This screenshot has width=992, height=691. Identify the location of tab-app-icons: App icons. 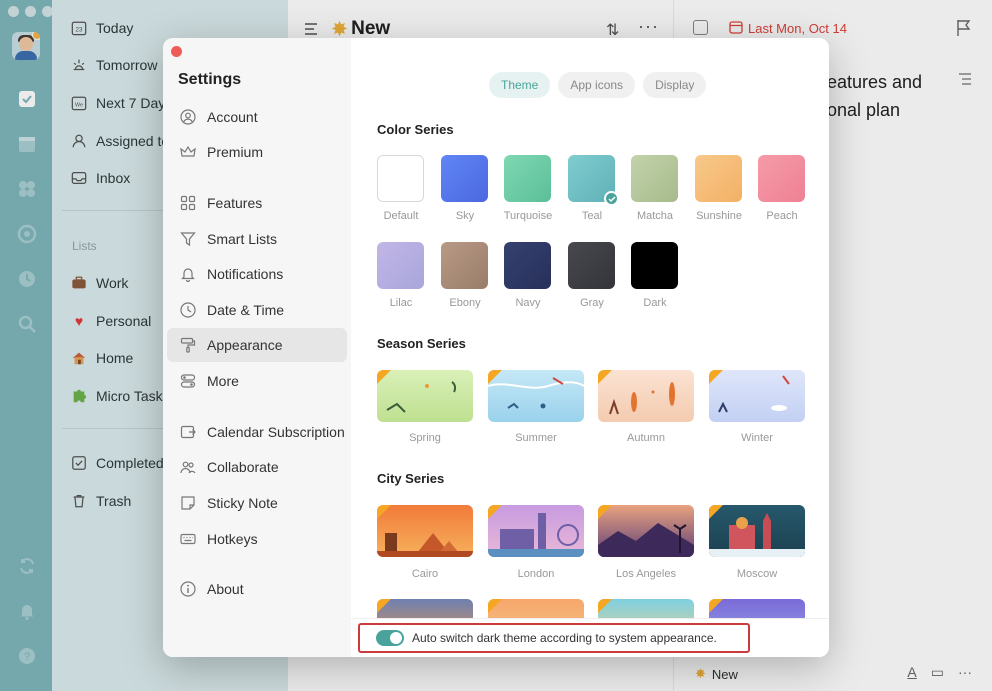
(597, 85).